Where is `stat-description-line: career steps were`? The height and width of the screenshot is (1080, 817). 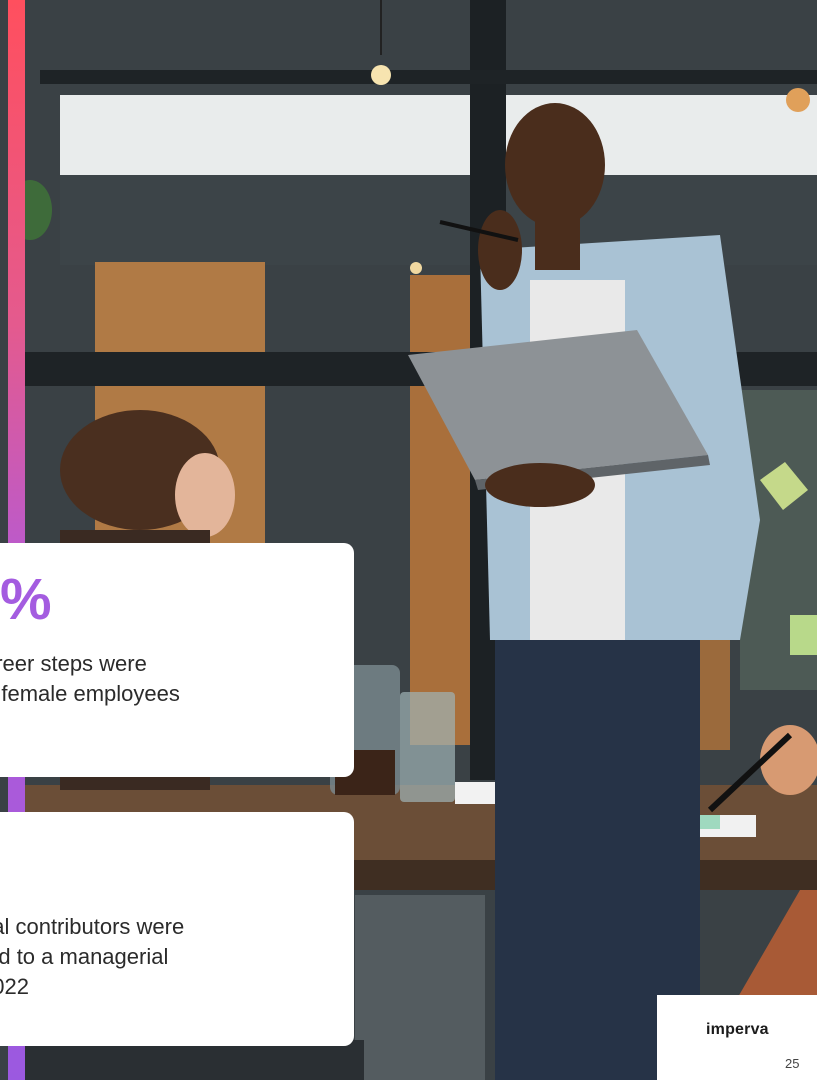
stat-description-line: career steps were is located at coordinates (73, 663).